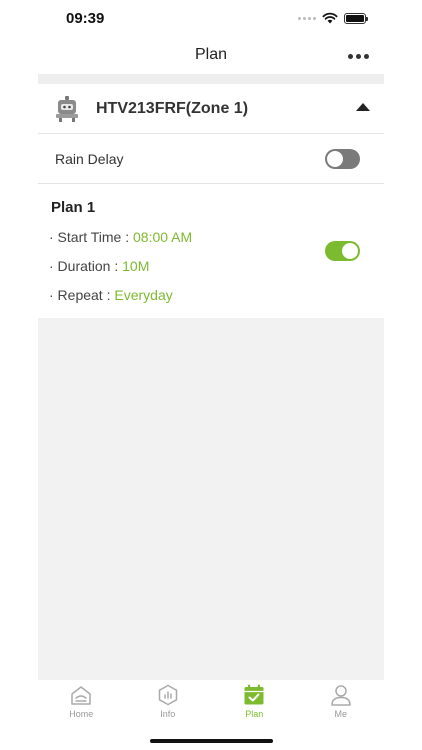 The image size is (422, 750). I want to click on device-name: HTV213FRF(Zone 1), so click(172, 108).